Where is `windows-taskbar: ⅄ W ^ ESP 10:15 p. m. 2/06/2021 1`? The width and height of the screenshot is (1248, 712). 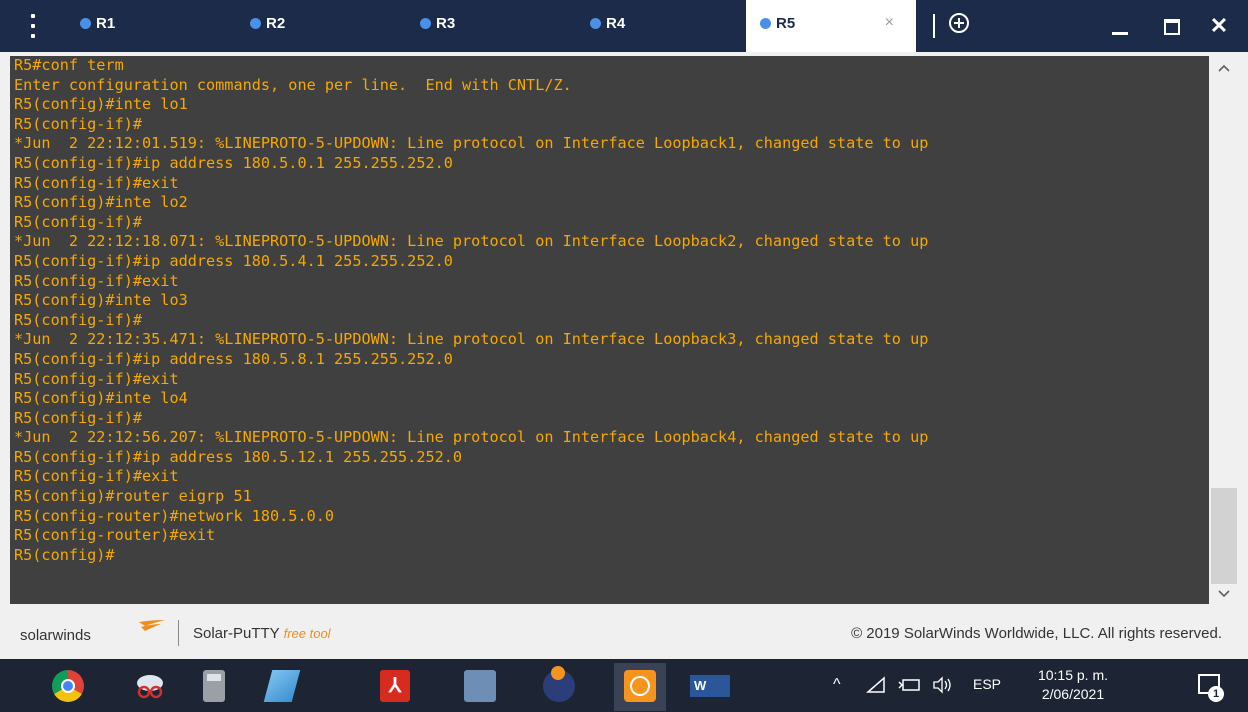 windows-taskbar: ⅄ W ^ ESP 10:15 p. m. 2/06/2021 1 is located at coordinates (624, 685).